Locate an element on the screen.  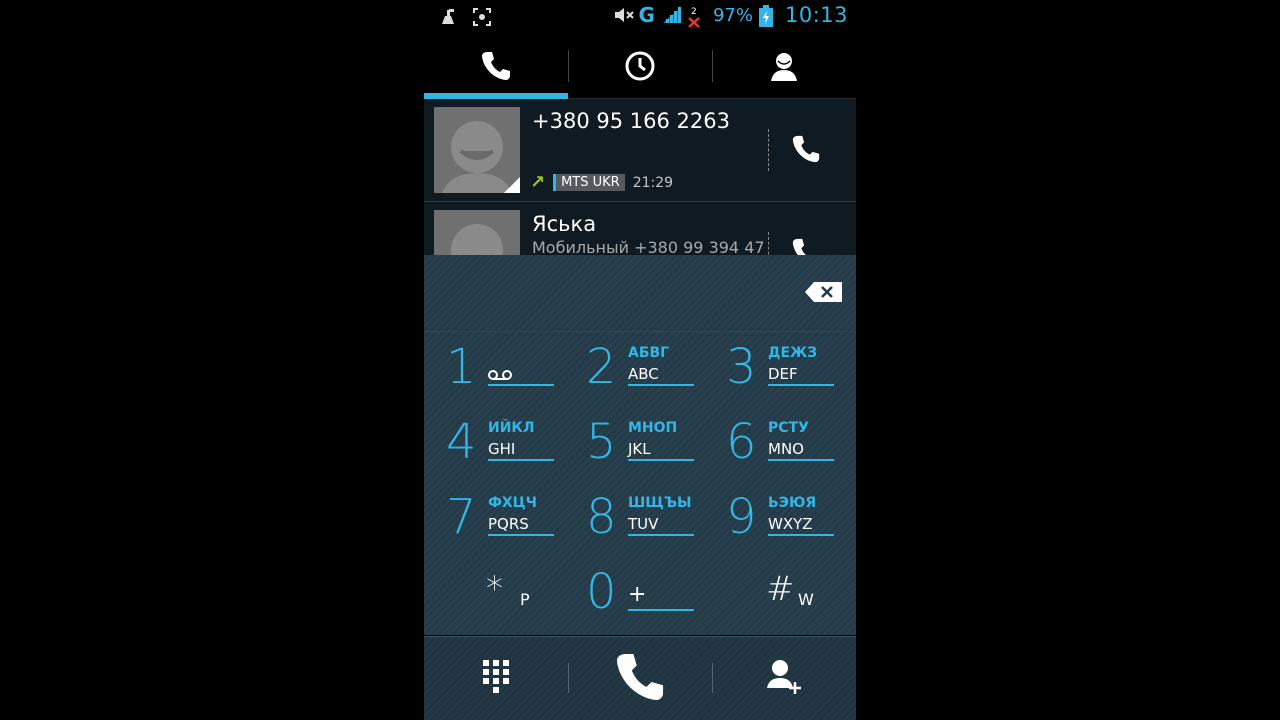
key-8: 8 ШЩЪЫ TUV is located at coordinates (634, 520).